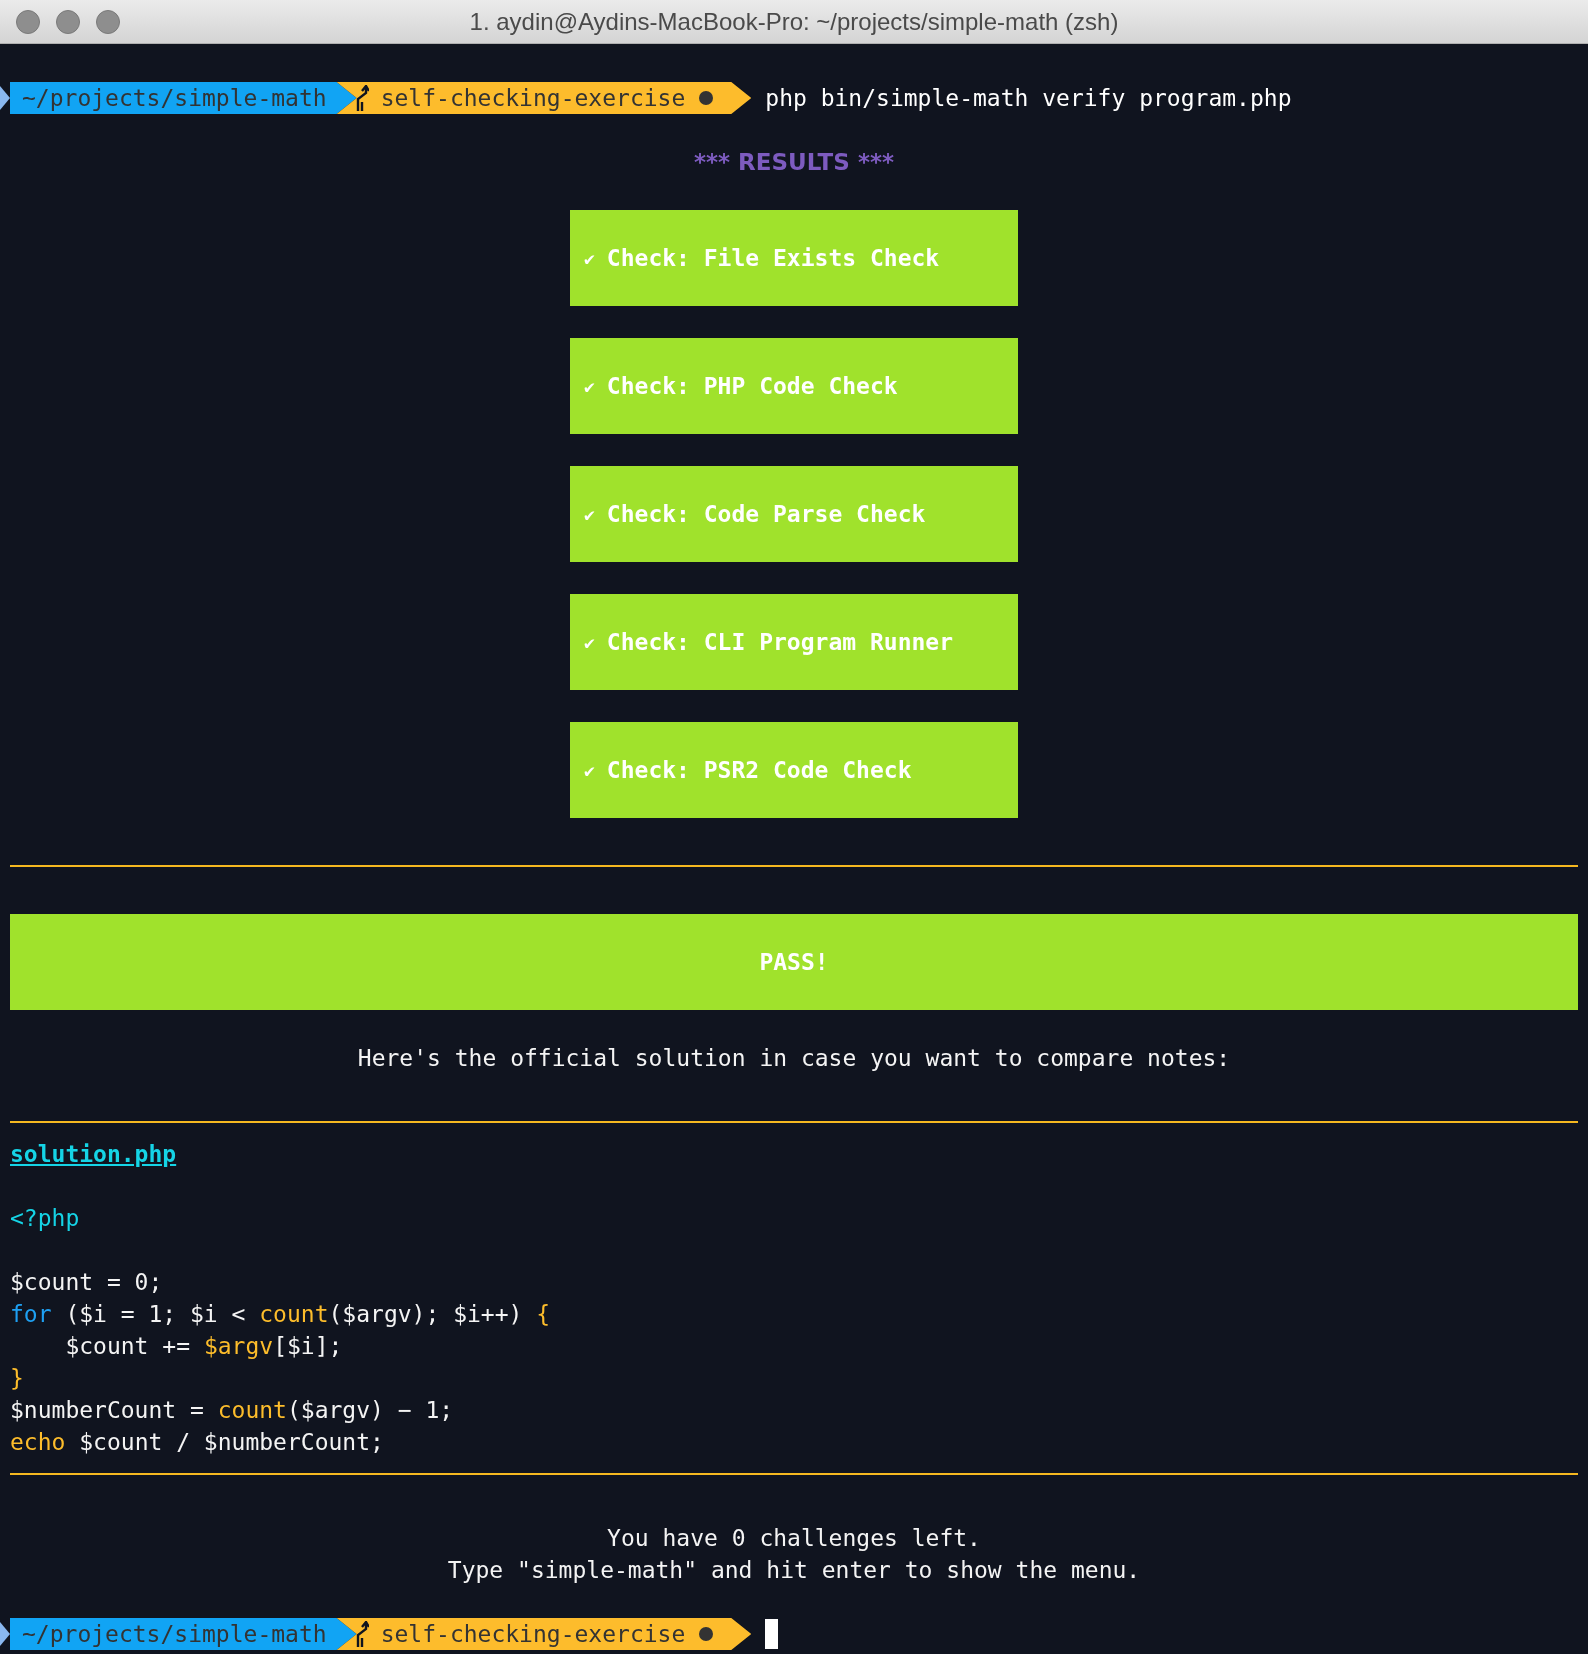  Describe the element at coordinates (794, 21) in the screenshot. I see `window-title: 1. aydin@Aydins-MacBook-Pro: ~/projects/simple-math (zsh)` at that location.